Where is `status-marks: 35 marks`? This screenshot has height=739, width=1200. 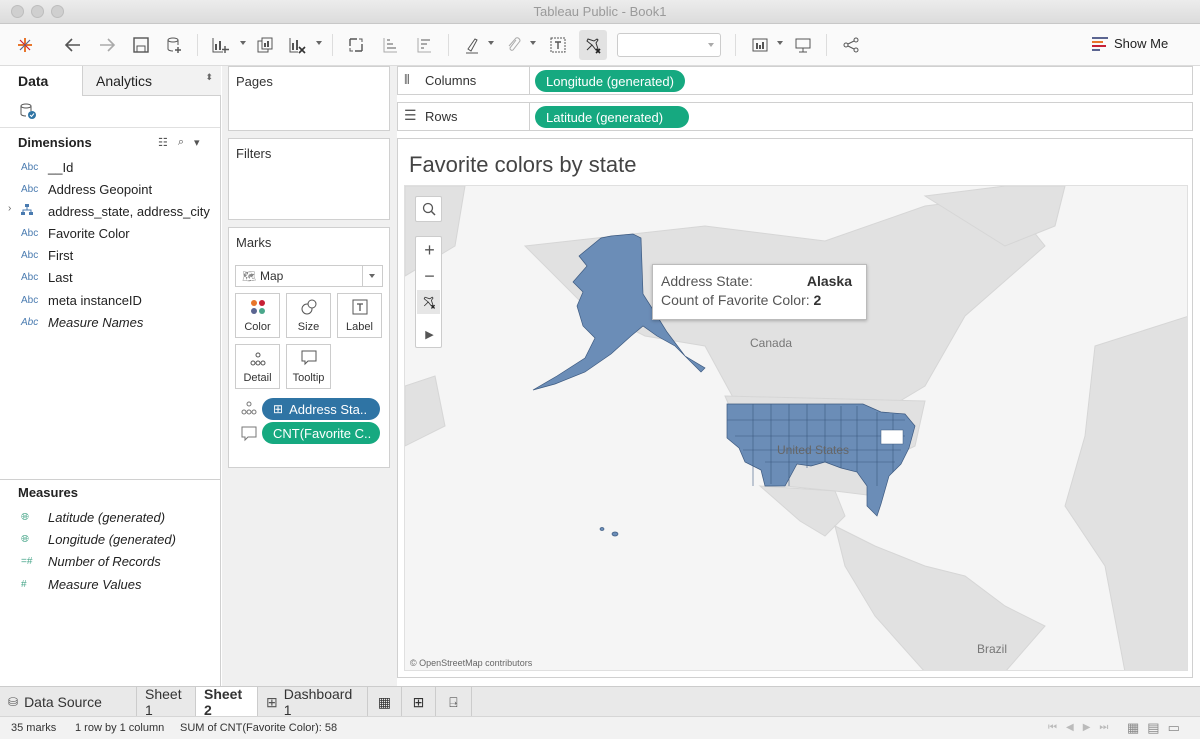 status-marks: 35 marks is located at coordinates (34, 728).